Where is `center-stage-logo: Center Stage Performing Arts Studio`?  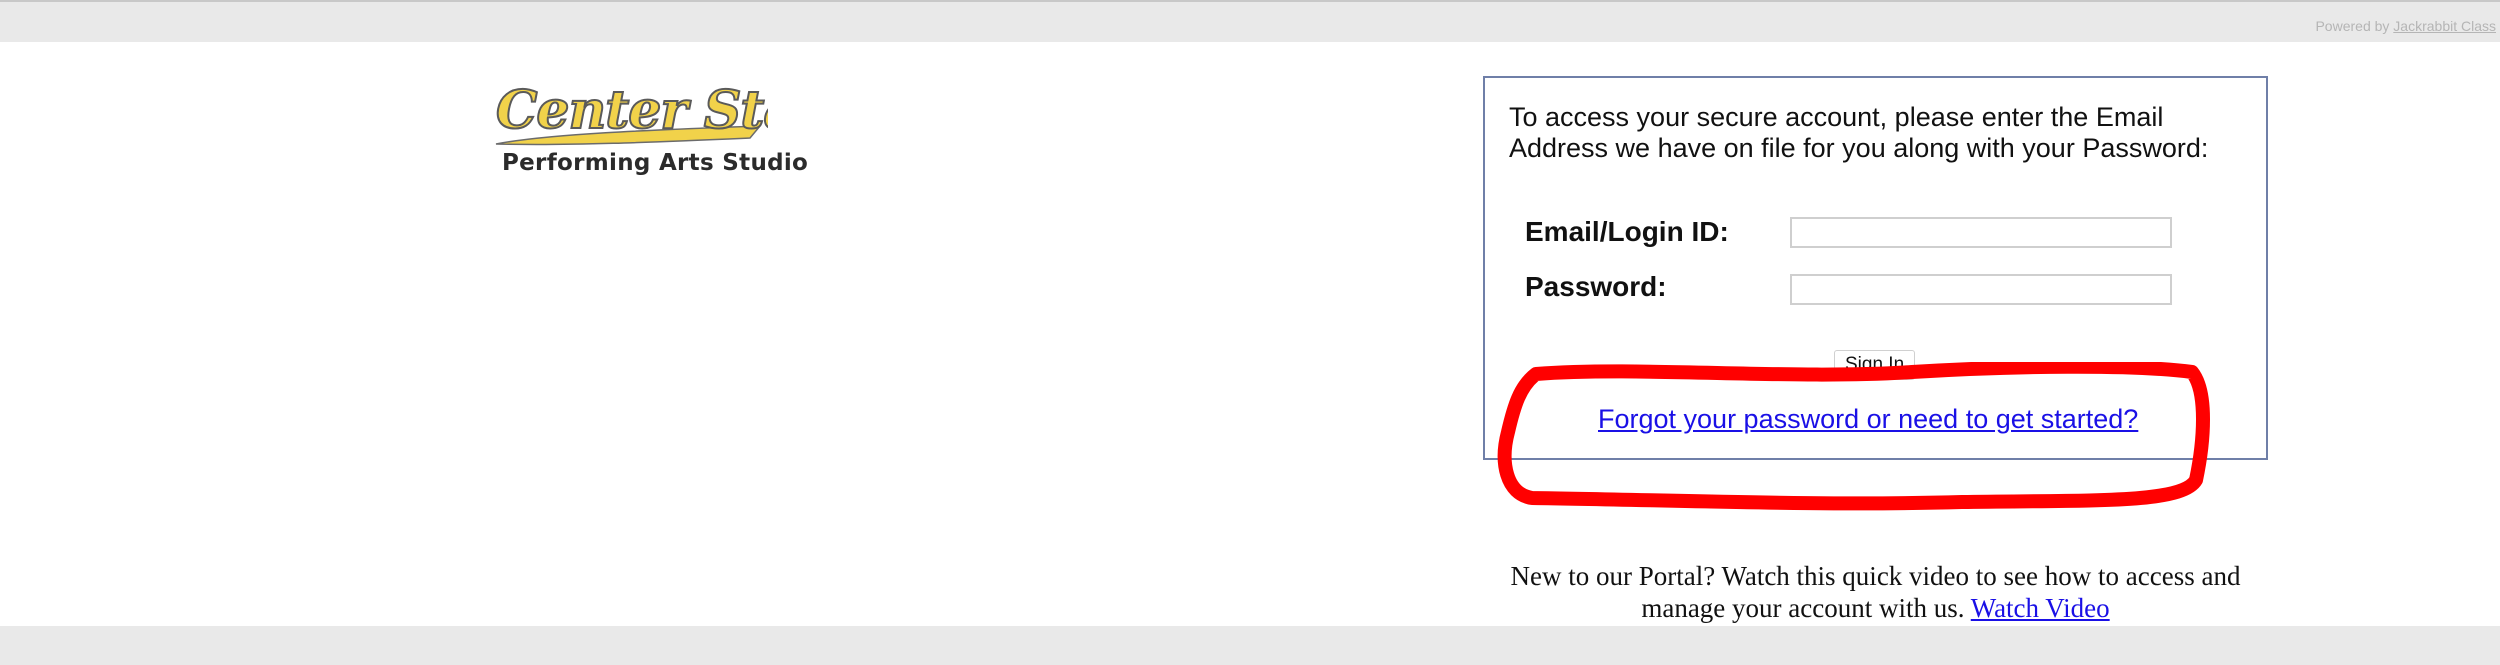 center-stage-logo: Center Stage Performing Arts Studio is located at coordinates (648, 132).